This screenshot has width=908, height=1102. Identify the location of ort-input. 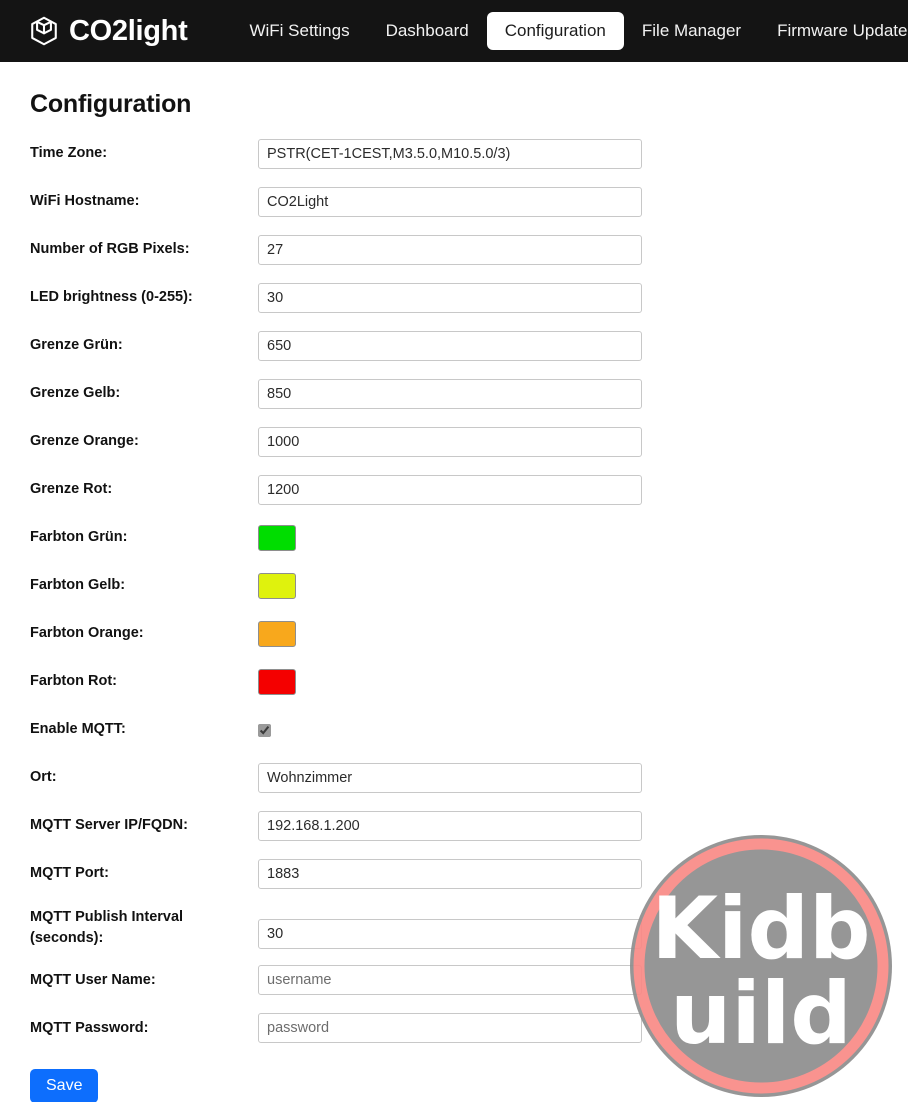
(450, 778).